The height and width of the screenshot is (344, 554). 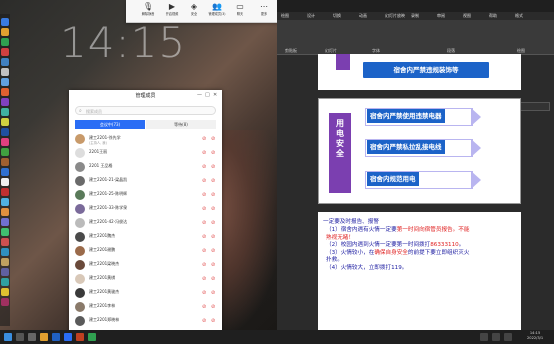 I want to click on member-row: 建工2201-25-陈明辉 ⊘ ⊘, so click(x=146, y=195).